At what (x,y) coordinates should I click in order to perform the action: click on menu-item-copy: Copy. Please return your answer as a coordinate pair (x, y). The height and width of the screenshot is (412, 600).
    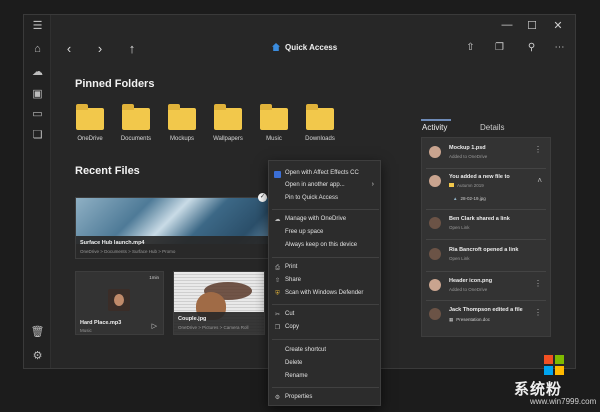
    Looking at the image, I should click on (292, 327).